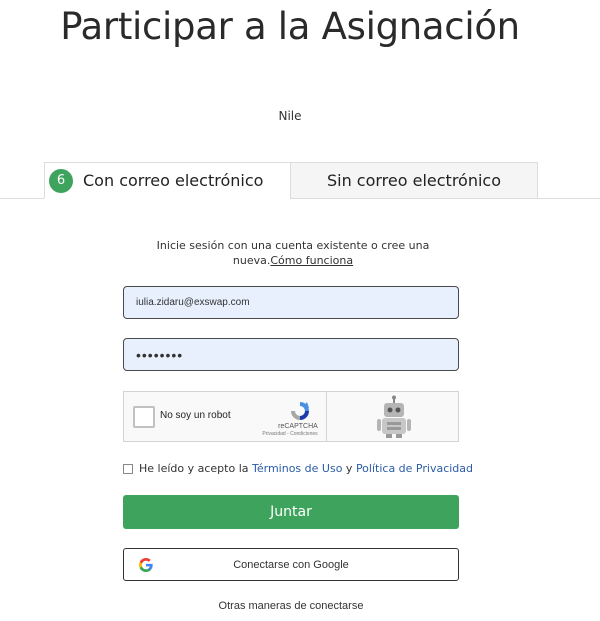  What do you see at coordinates (290, 116) in the screenshot?
I see `page-subtitle: Nile` at bounding box center [290, 116].